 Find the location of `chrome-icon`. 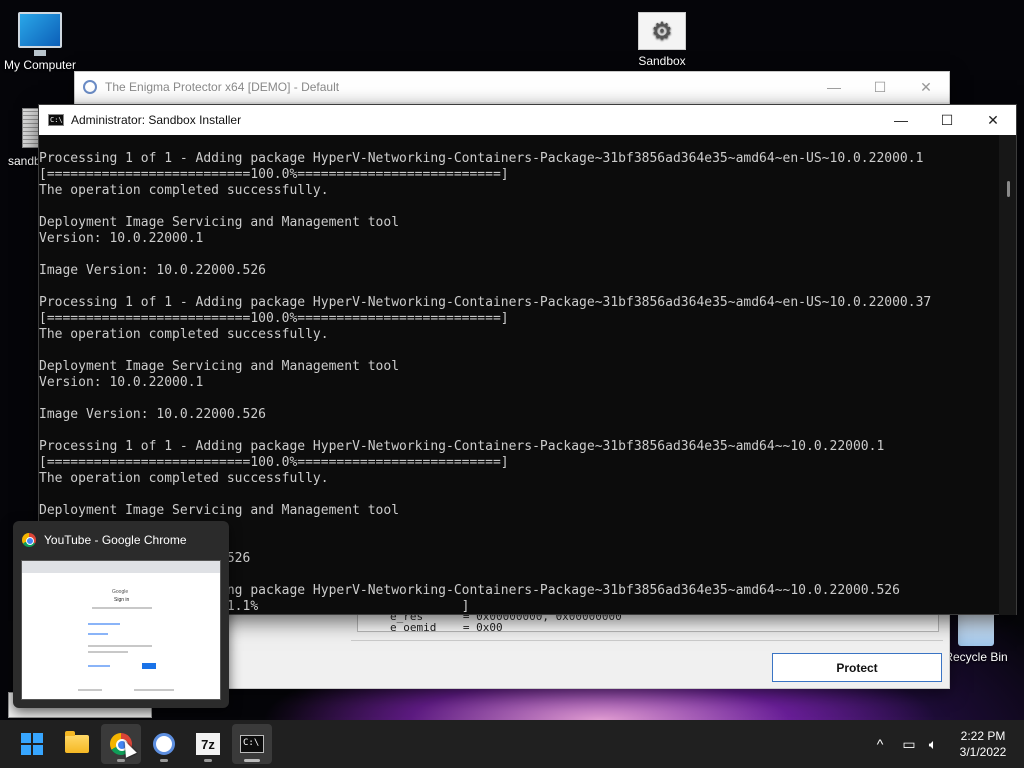

chrome-icon is located at coordinates (29, 540).